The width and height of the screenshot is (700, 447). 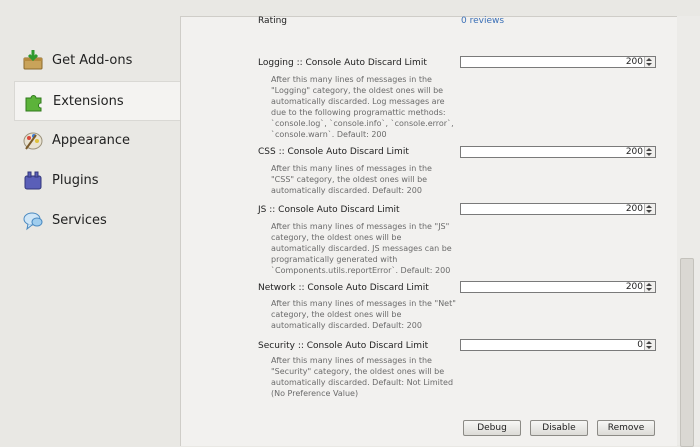 I want to click on rating-reviews-link: 0 reviews, so click(x=482, y=21).